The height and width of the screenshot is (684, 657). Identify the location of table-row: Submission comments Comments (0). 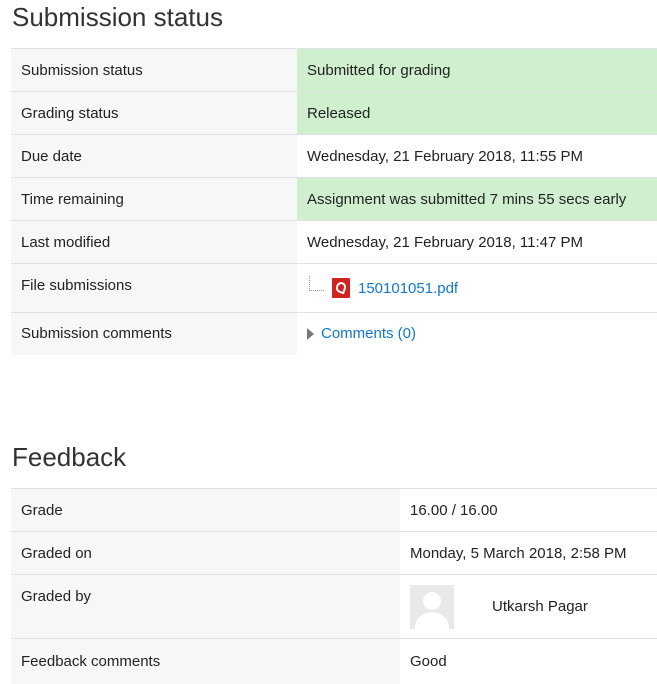
(334, 333).